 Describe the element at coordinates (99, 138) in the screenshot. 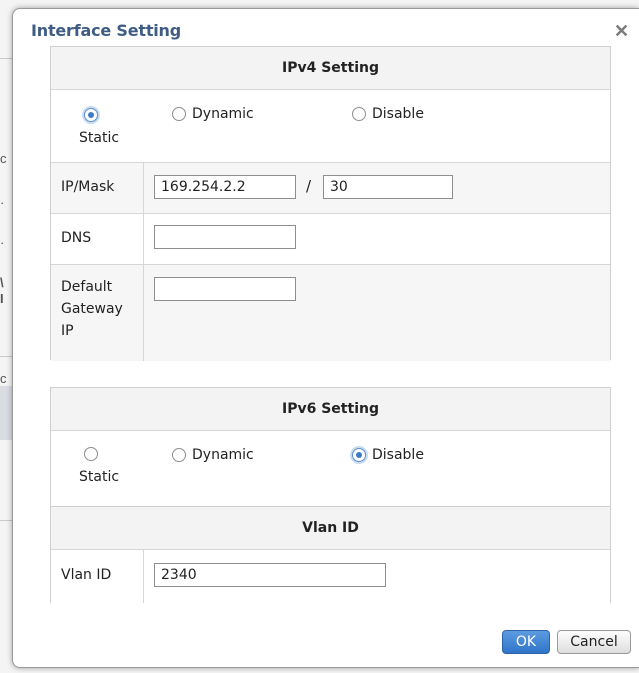

I see `ipv4-static-label: Static` at that location.